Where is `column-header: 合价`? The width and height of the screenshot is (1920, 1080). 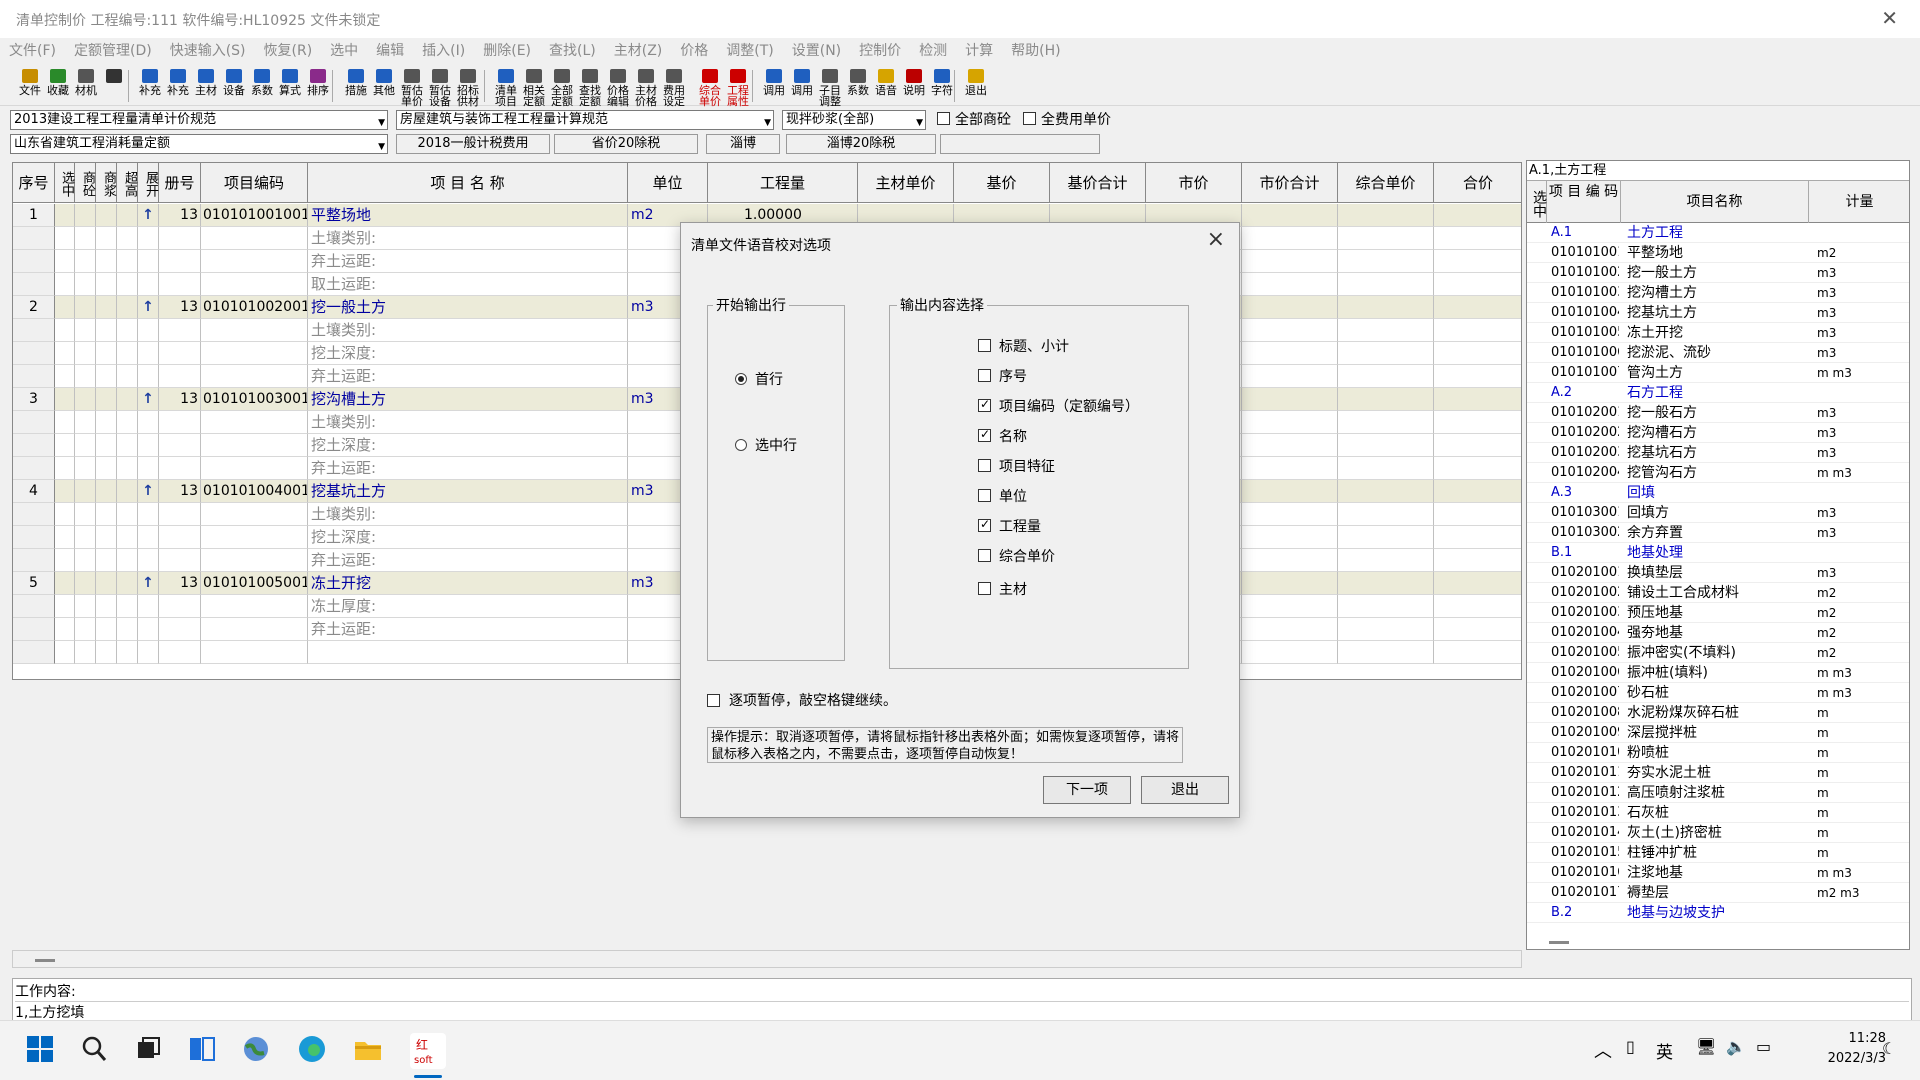
column-header: 合价 is located at coordinates (1477, 183).